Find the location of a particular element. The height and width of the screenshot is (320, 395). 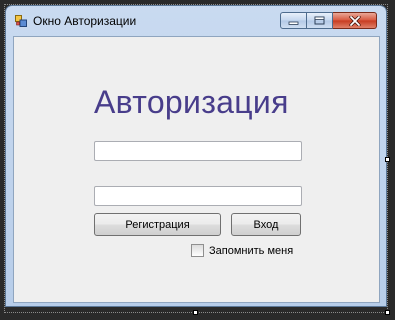

title-bar: Окно Авторизации is located at coordinates (196, 21).